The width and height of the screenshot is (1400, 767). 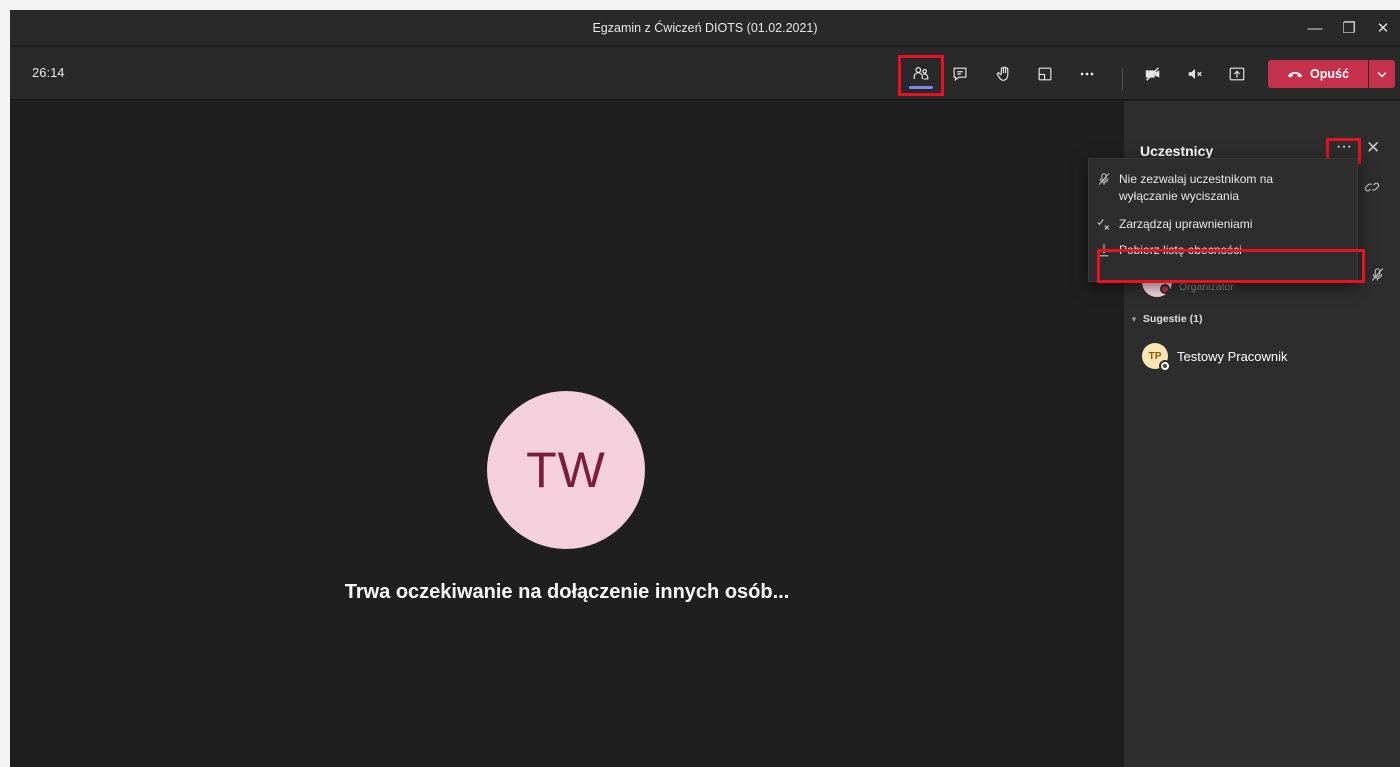 I want to click on suggested-participant-row: TP Testowy Pracownik, so click(x=1215, y=356).